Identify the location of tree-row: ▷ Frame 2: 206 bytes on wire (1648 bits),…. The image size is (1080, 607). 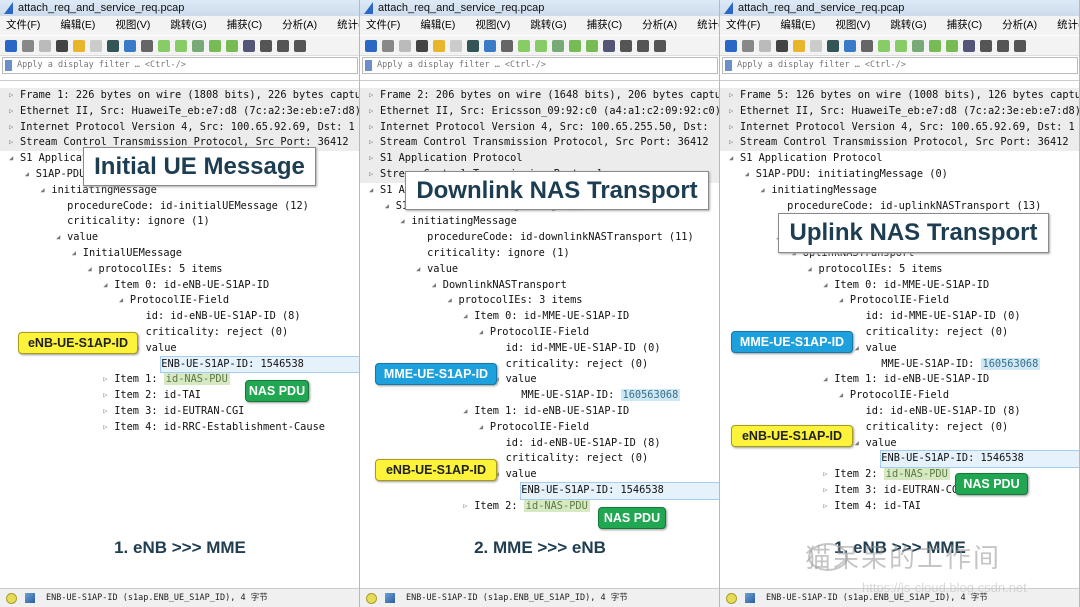
(539, 96).